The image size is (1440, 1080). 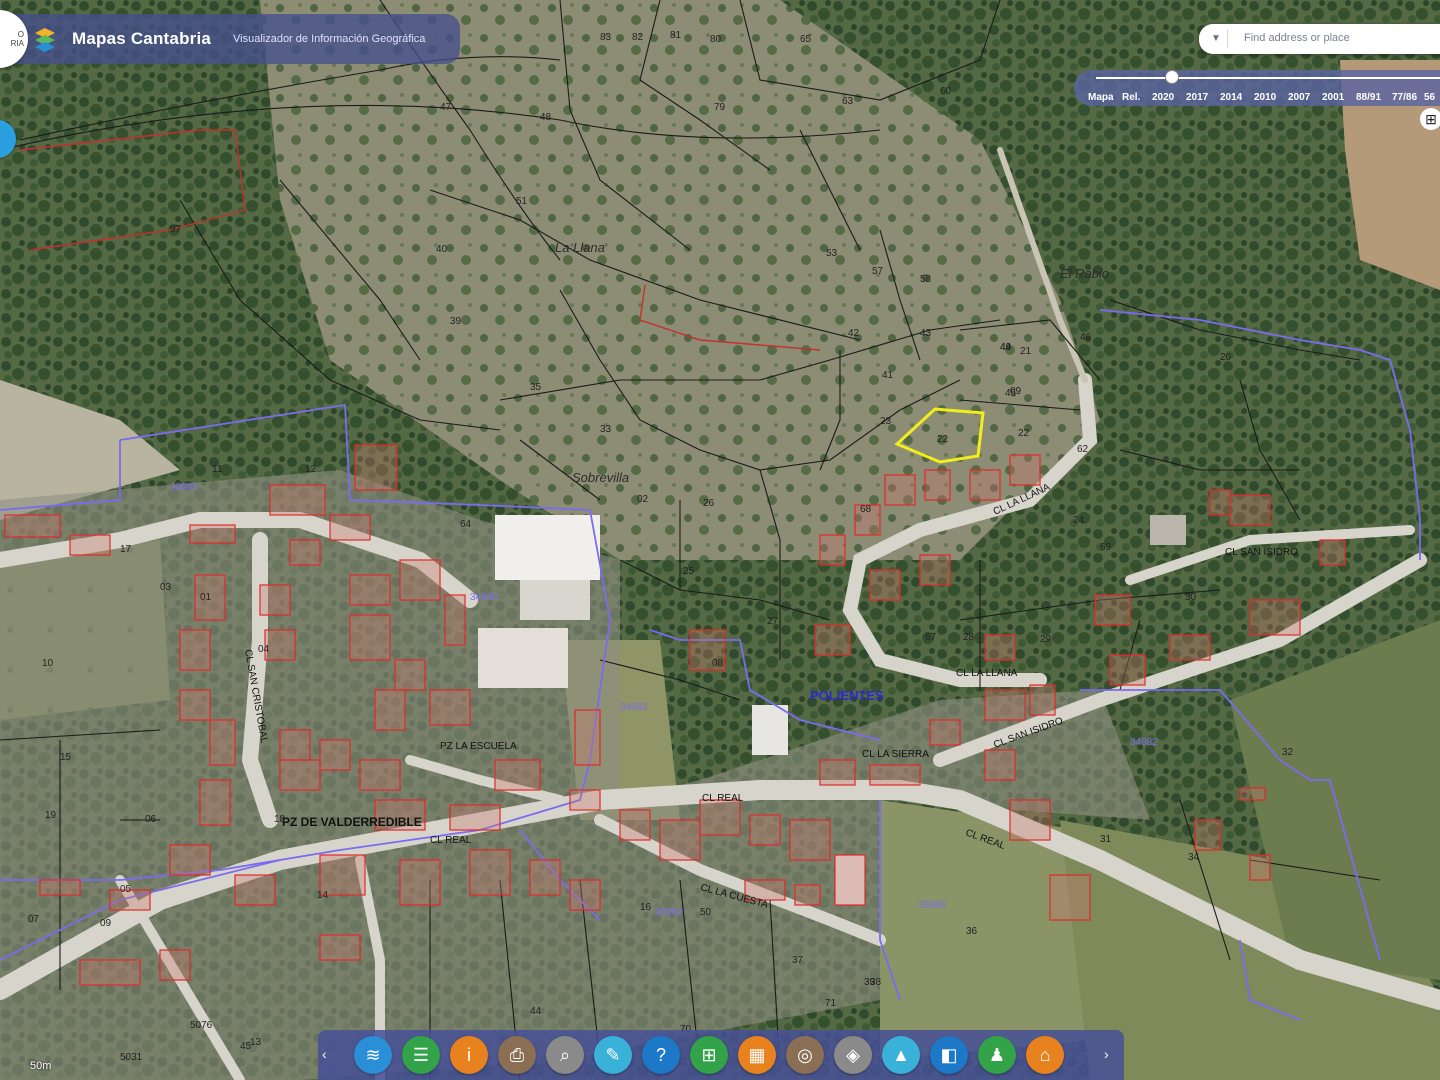 I want to click on parcel-number: 19, so click(x=51, y=815).